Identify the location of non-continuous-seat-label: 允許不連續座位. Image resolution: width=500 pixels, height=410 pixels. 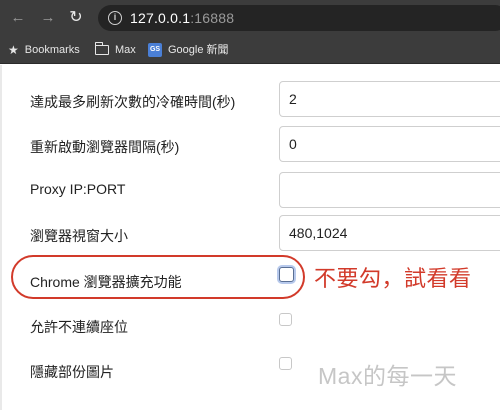
(79, 327).